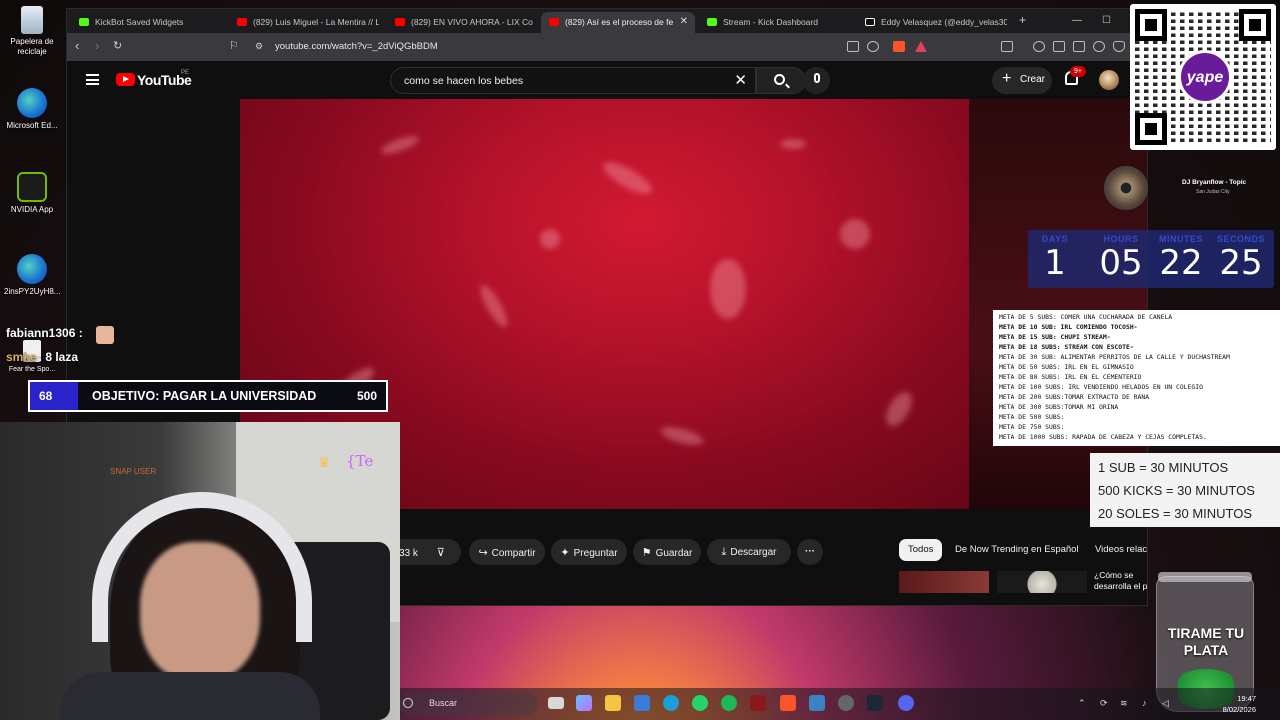 This screenshot has width=1280, height=720. Describe the element at coordinates (1055, 337) in the screenshot. I see `goal-item: META DE 15 SUB: CHUPI STREAM-` at that location.